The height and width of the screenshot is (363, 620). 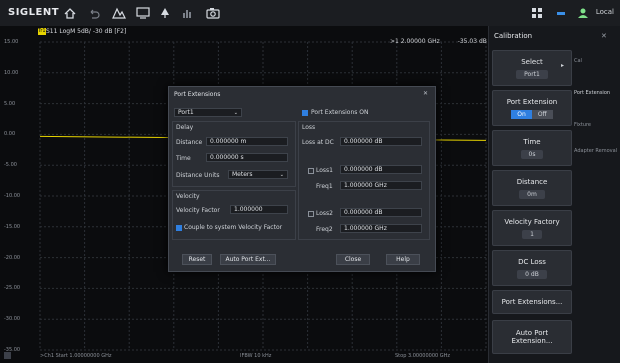 I want to click on y-axis-label: -30.00, so click(x=12, y=319).